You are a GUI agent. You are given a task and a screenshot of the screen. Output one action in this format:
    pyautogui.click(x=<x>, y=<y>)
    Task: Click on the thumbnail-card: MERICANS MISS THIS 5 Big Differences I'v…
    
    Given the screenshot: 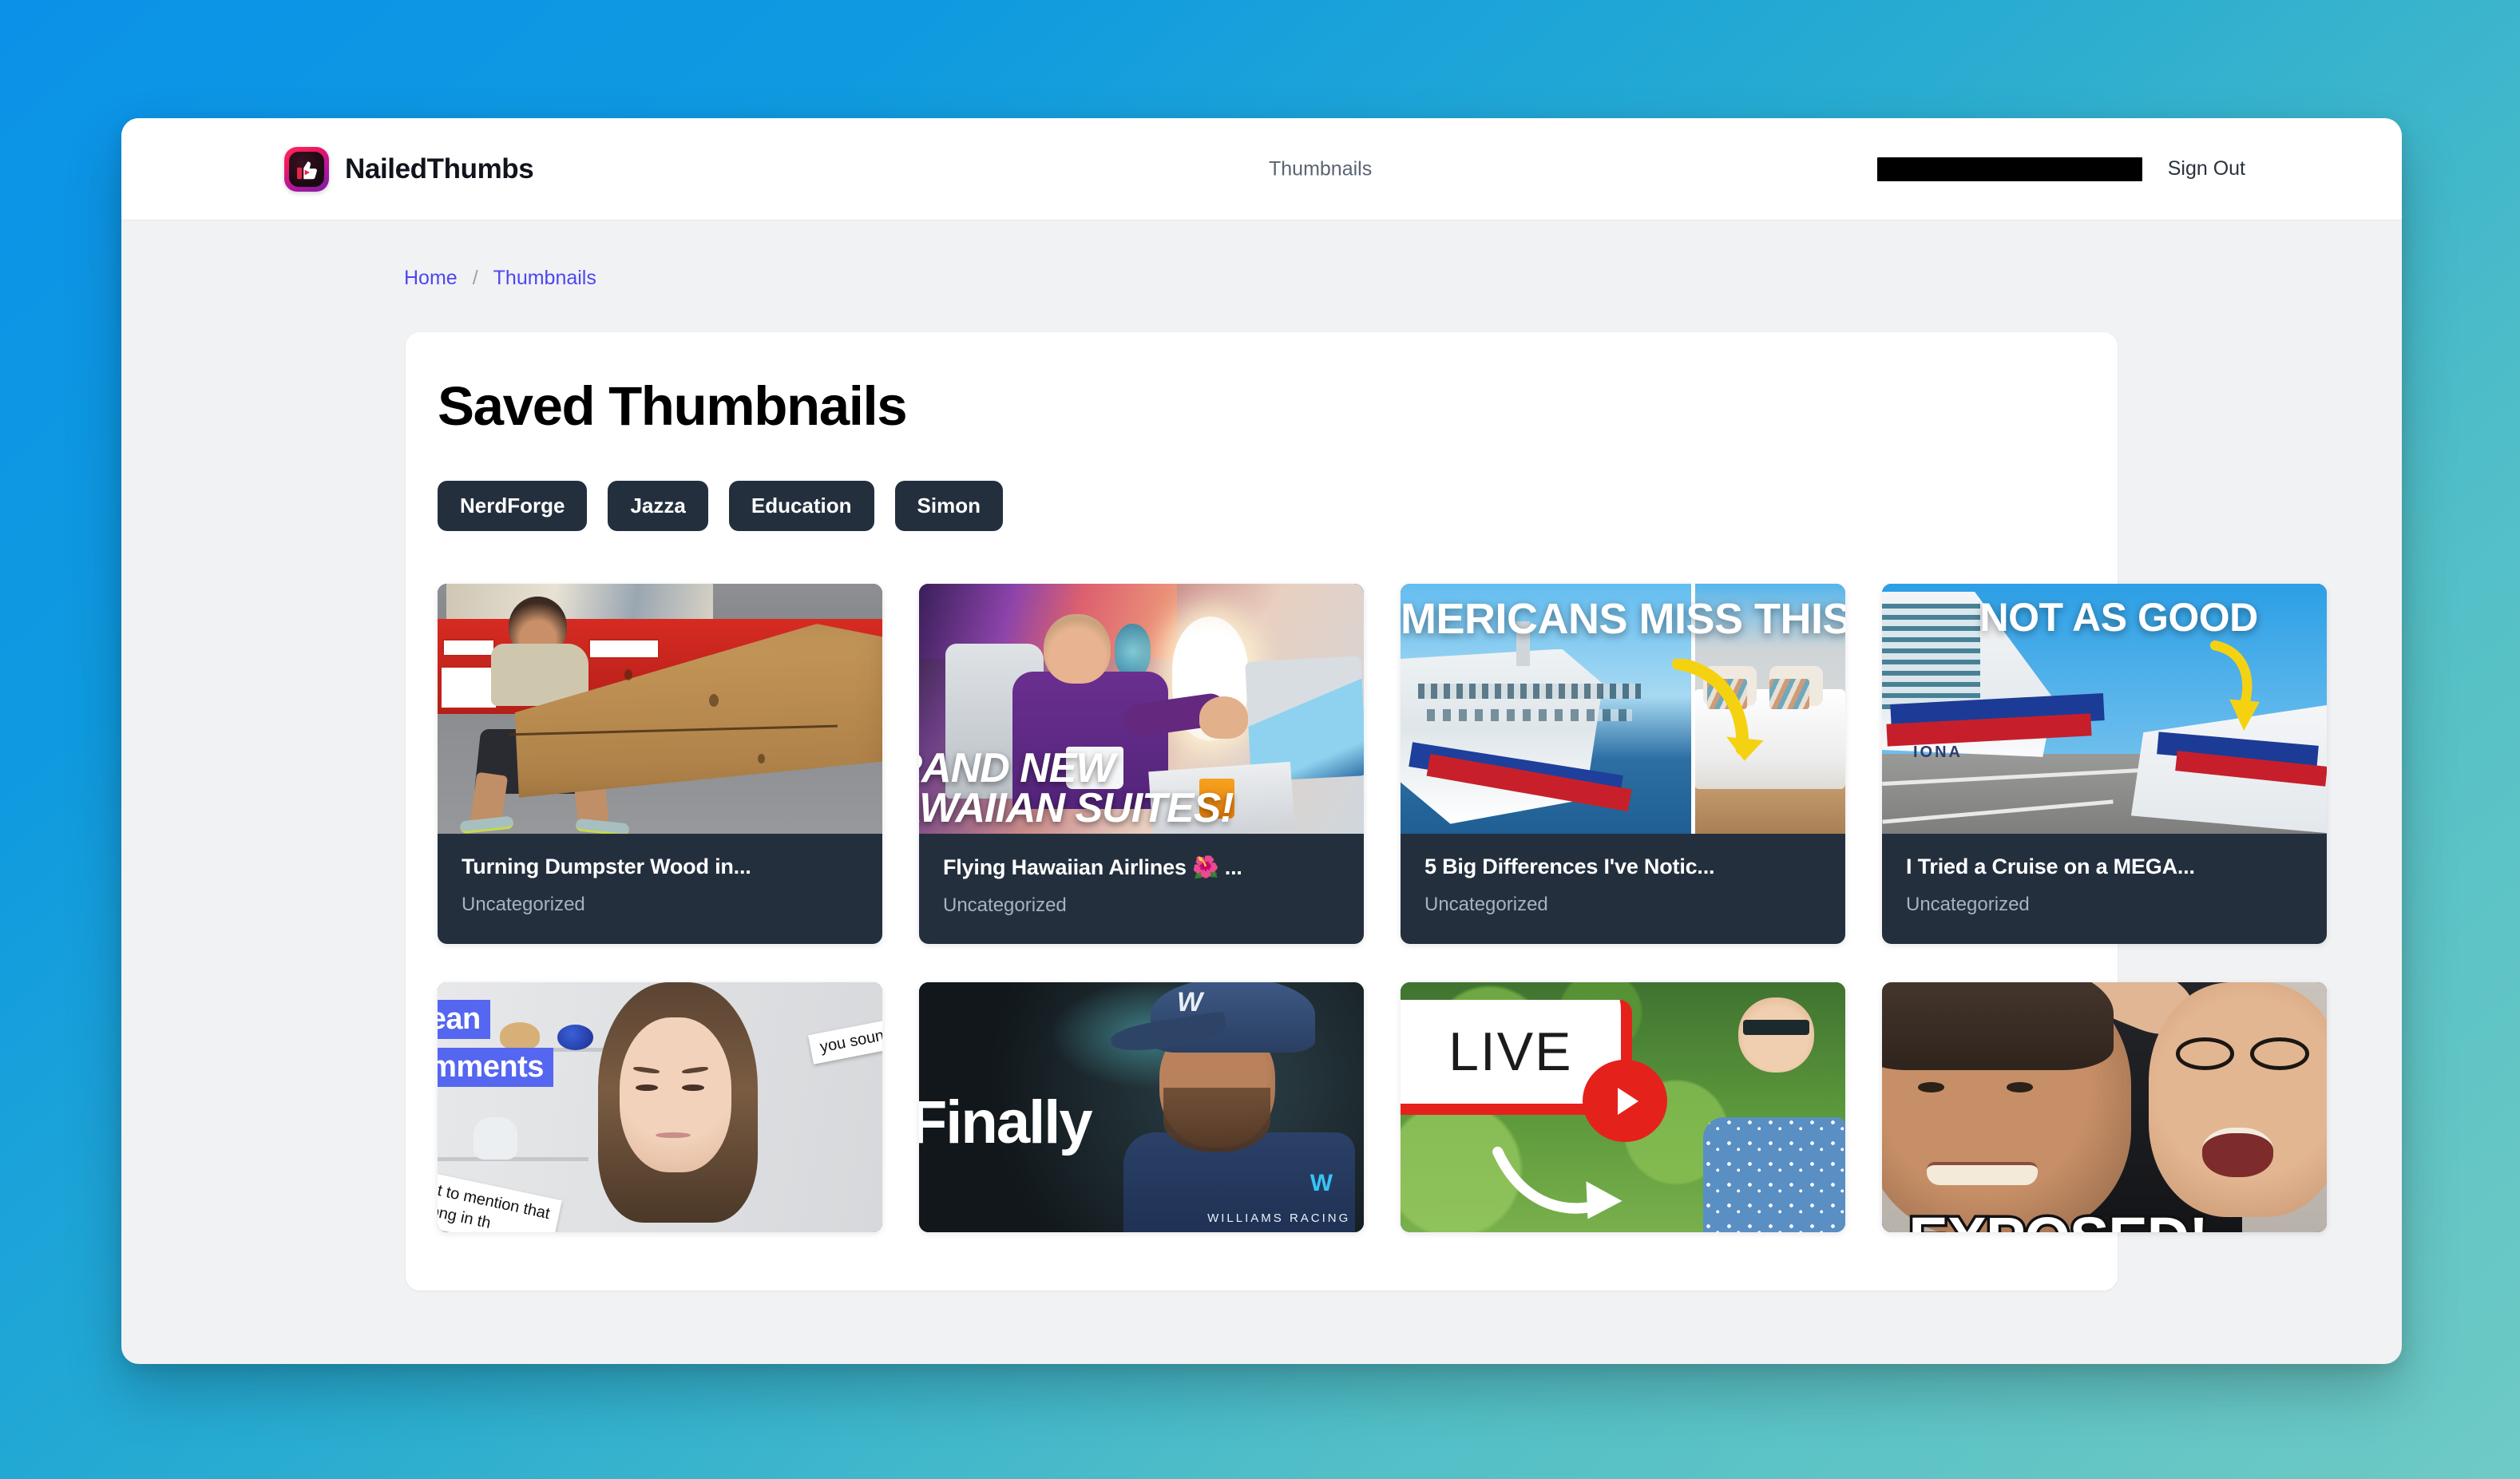 What is the action you would take?
    pyautogui.click(x=1623, y=765)
    